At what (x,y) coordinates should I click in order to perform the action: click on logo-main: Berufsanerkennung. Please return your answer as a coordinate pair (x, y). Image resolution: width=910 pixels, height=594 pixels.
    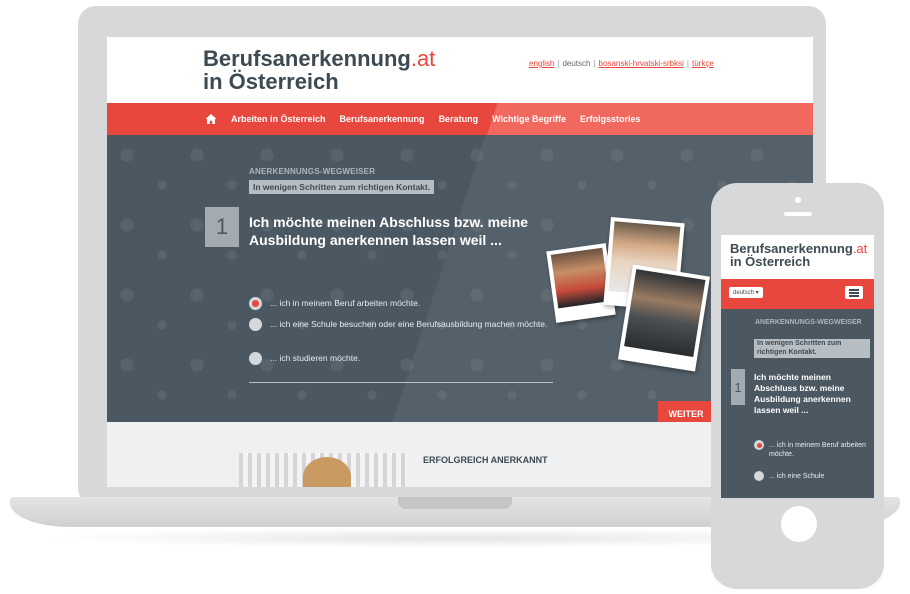
    Looking at the image, I should click on (307, 58).